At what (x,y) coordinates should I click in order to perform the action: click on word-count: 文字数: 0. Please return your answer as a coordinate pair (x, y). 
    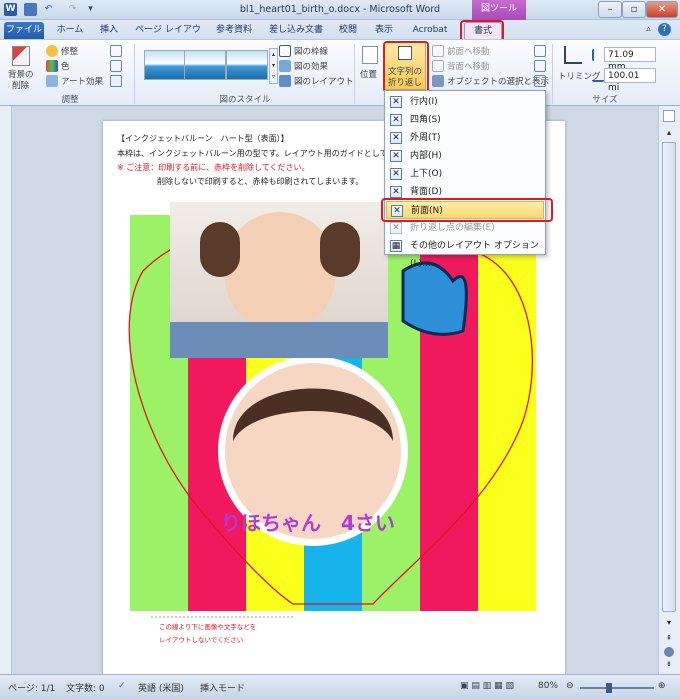
    Looking at the image, I should click on (85, 687).